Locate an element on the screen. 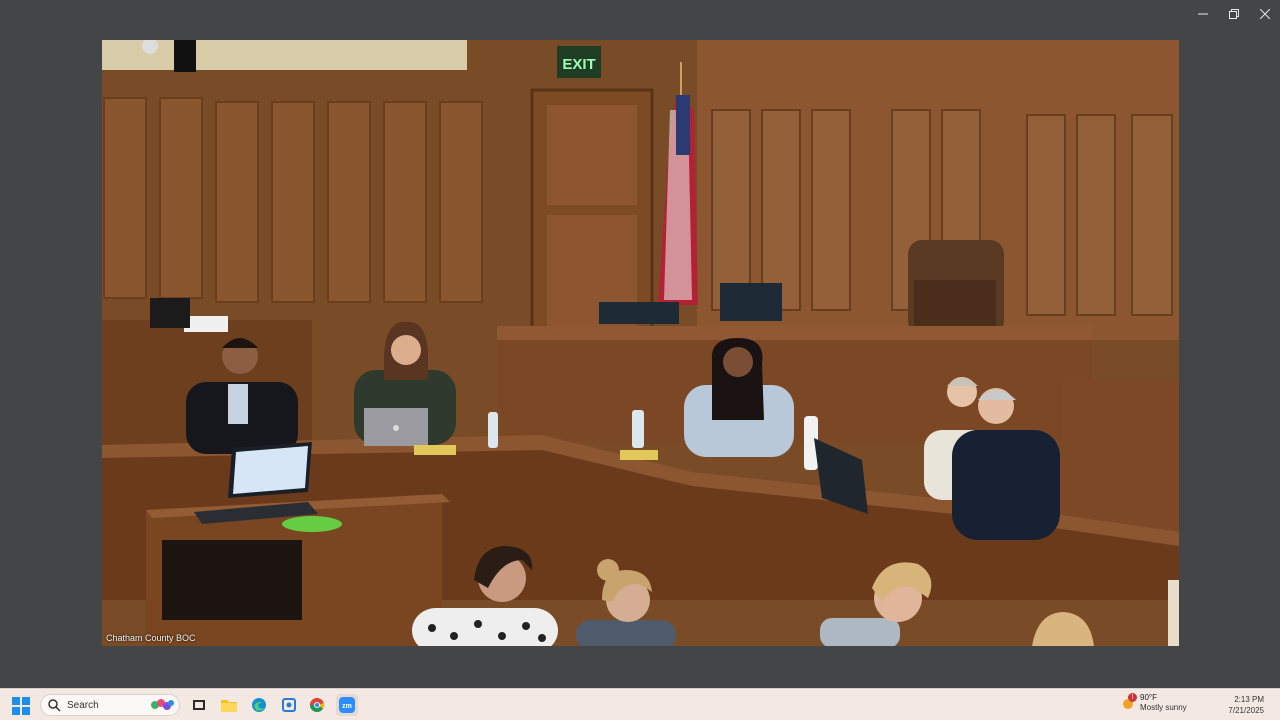 The width and height of the screenshot is (1280, 720). restore-icon is located at coordinates (1234, 14).